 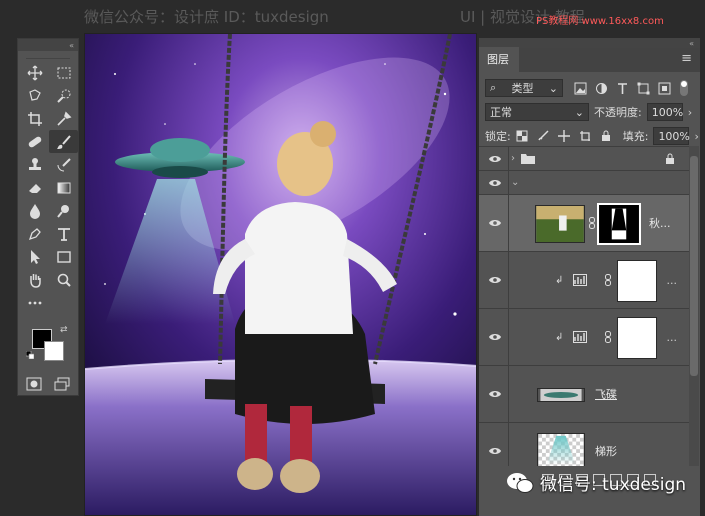 What do you see at coordinates (34, 141) in the screenshot?
I see `healing-tool` at bounding box center [34, 141].